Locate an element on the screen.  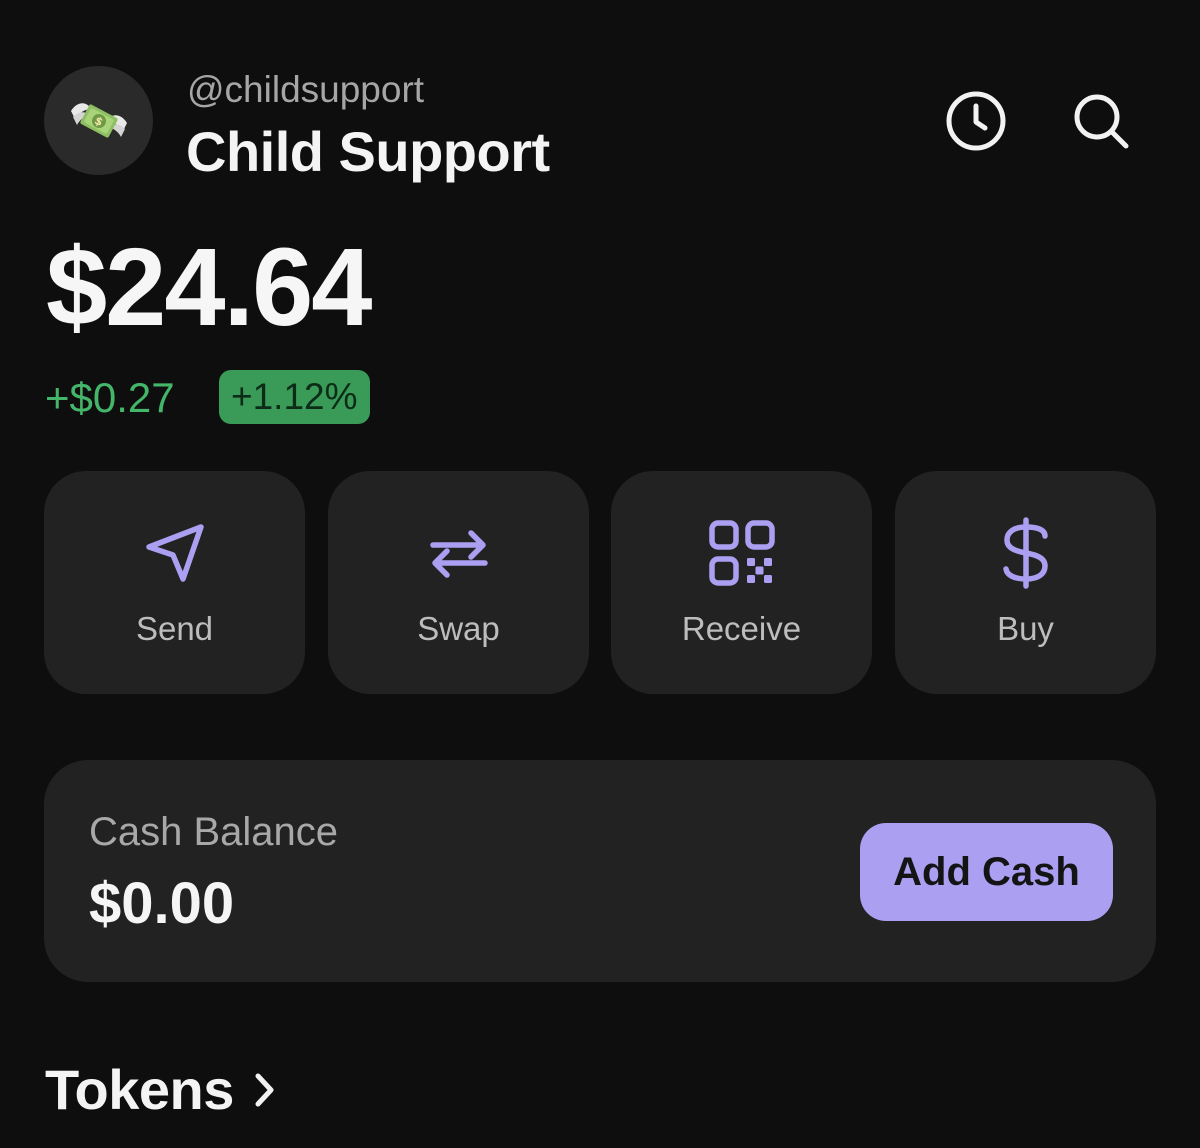
buy-button: Buy is located at coordinates (1025, 582).